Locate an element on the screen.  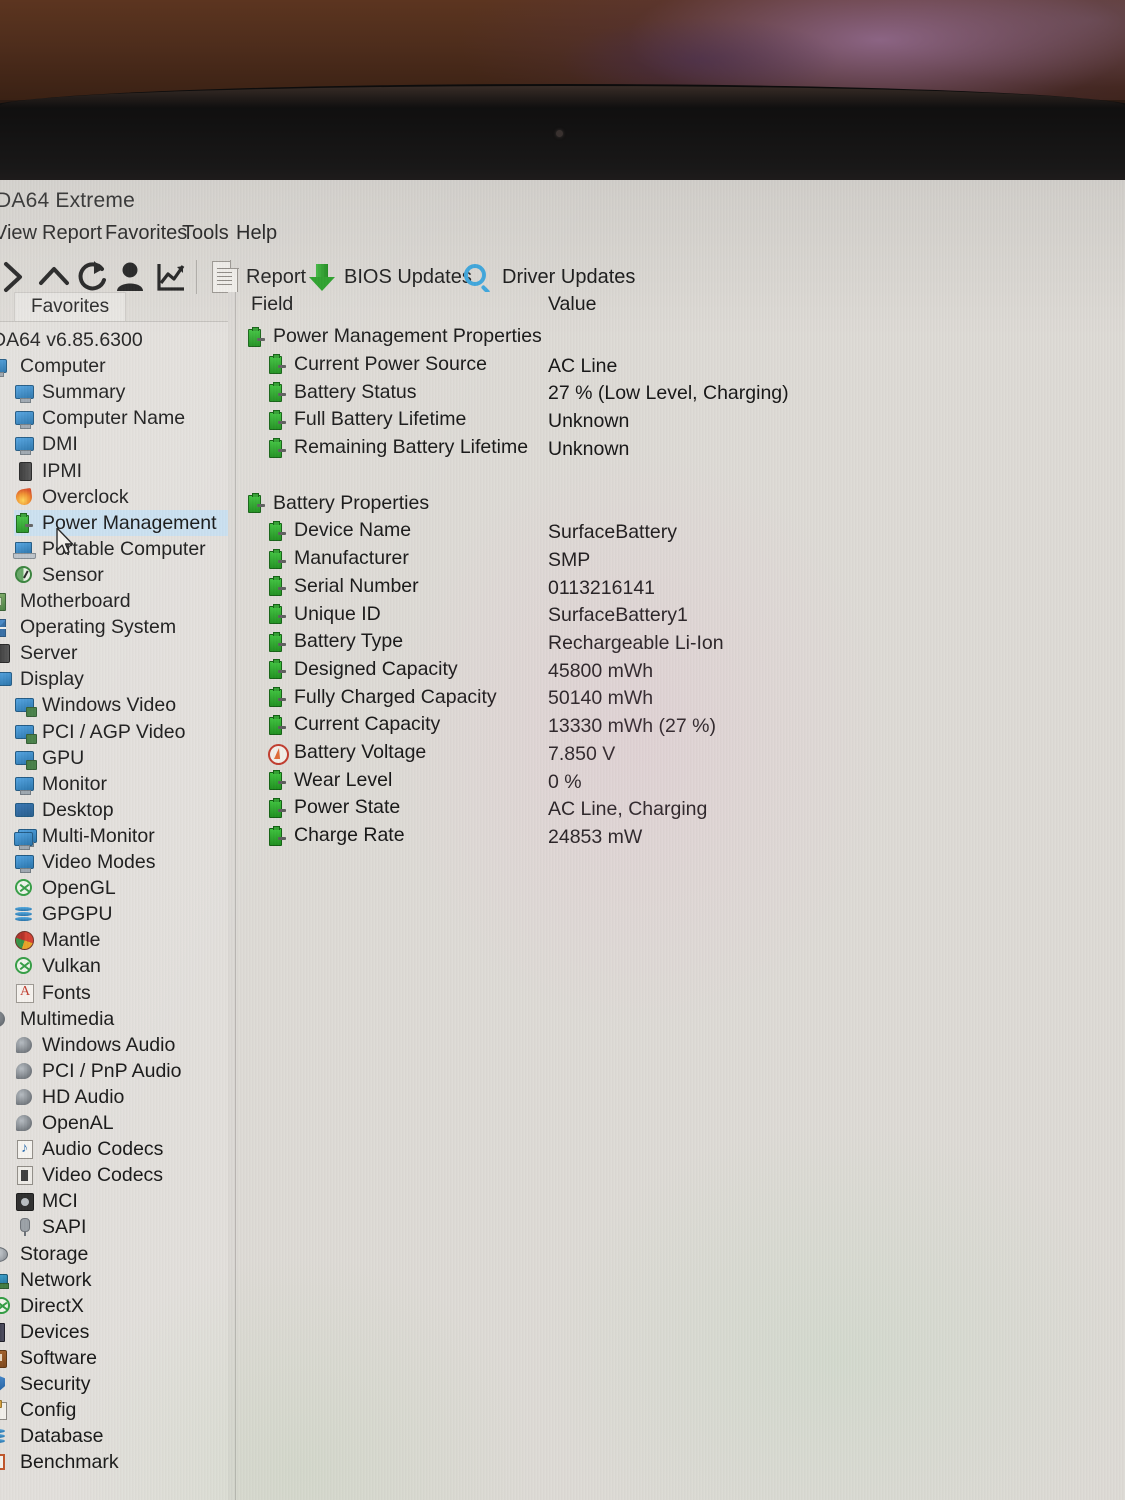
sidebar-item-storage: Storage is located at coordinates (114, 1254).